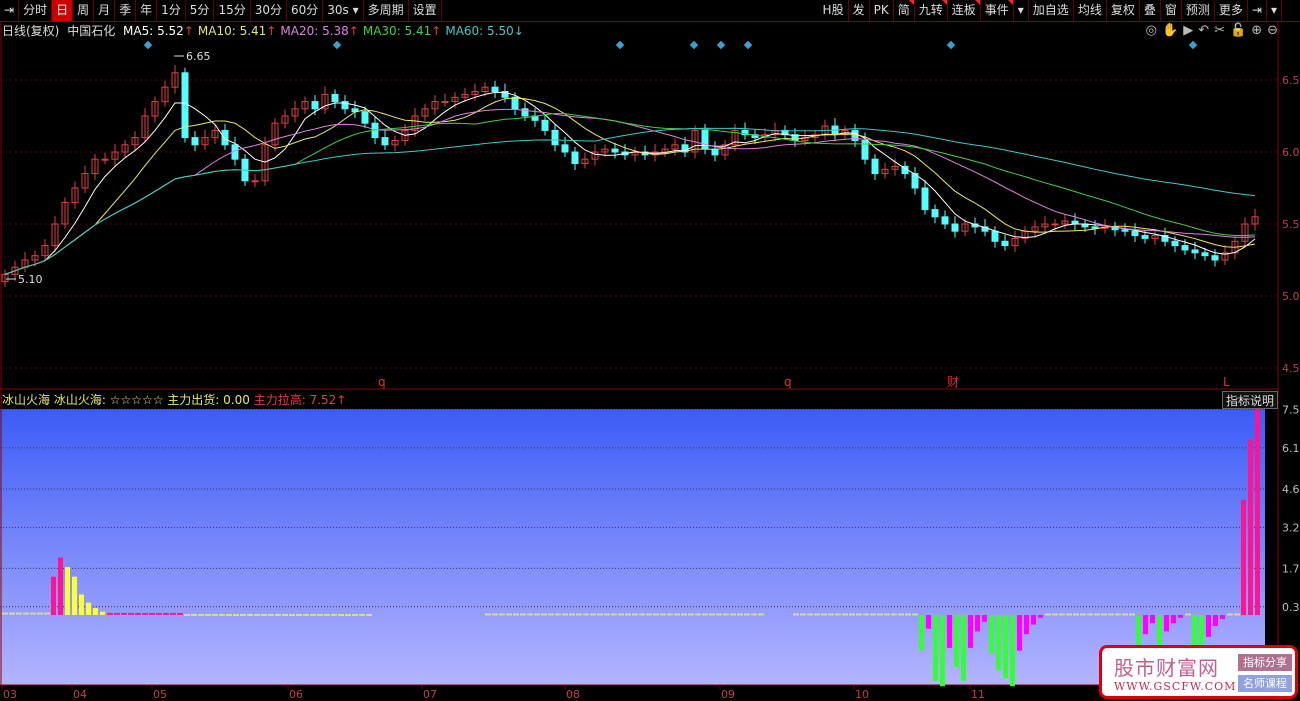  I want to click on indicator-legend: 冰山火海 冰山火海: ☆☆☆☆☆ 主力出货: 0.00 主力拉高: 7.52↑, so click(174, 400).